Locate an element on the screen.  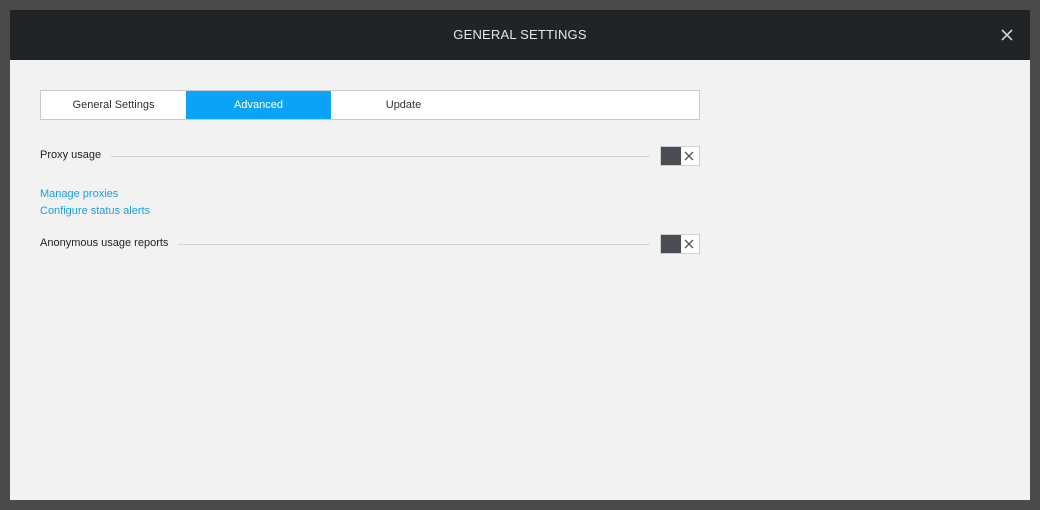
close-icon is located at coordinates (1007, 35).